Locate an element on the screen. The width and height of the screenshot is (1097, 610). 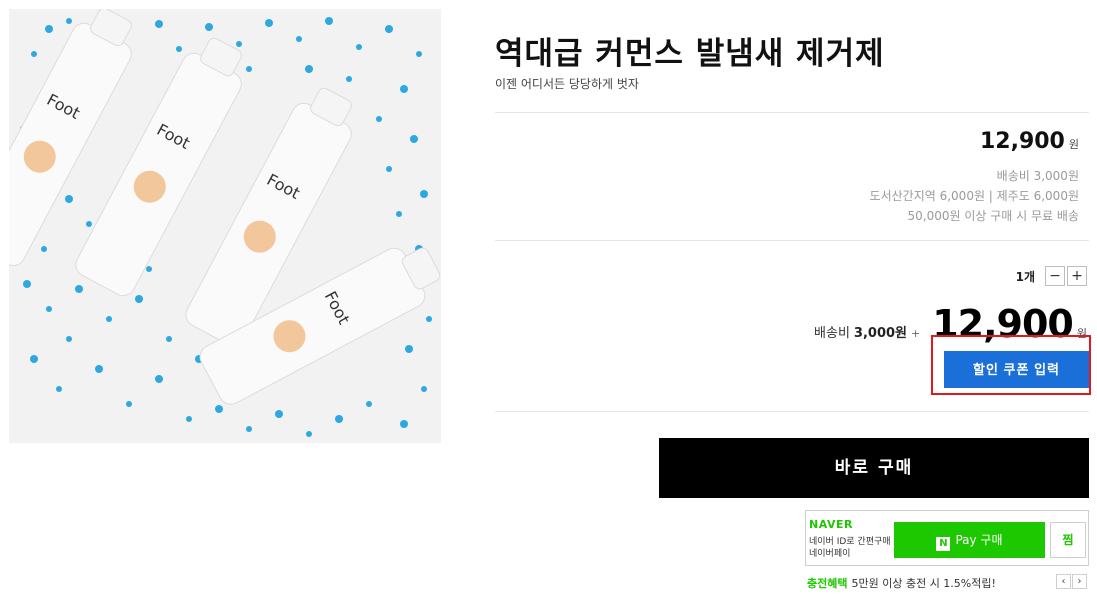
plus-sign: + is located at coordinates (916, 333).